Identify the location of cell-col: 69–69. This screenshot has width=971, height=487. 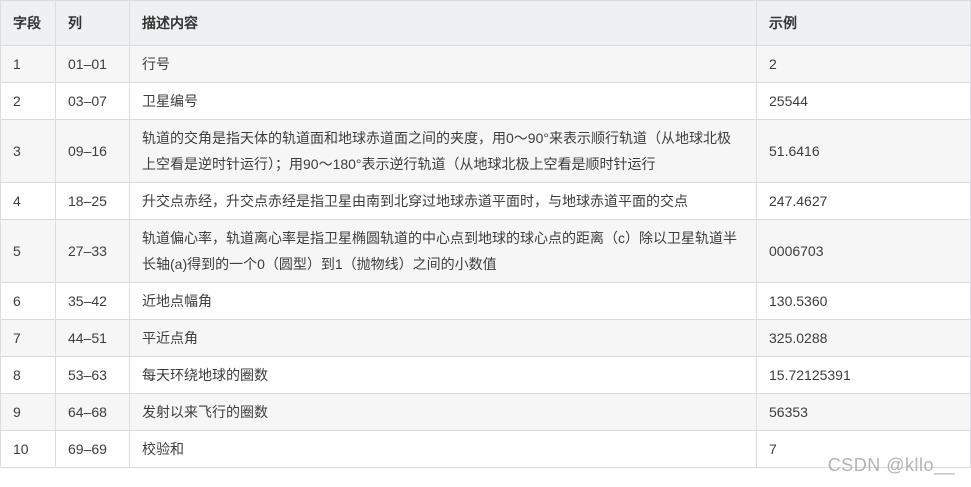
(92, 449).